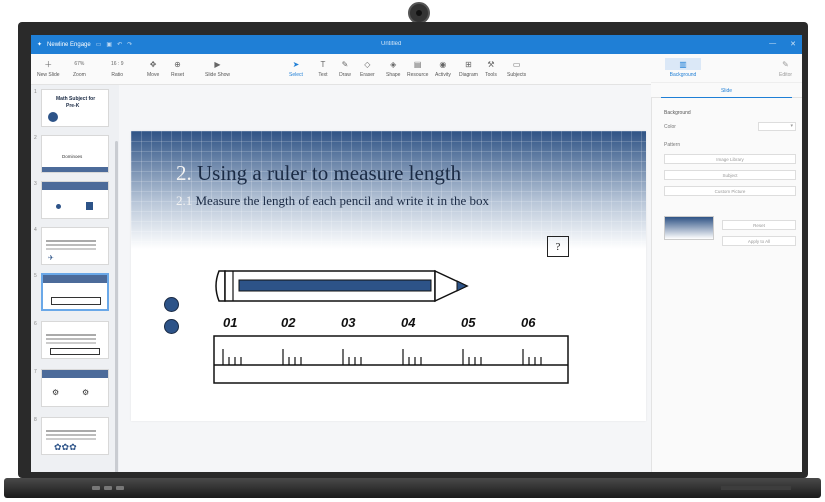  What do you see at coordinates (759, 225) in the screenshot?
I see `reset-background-button: Reset` at bounding box center [759, 225].